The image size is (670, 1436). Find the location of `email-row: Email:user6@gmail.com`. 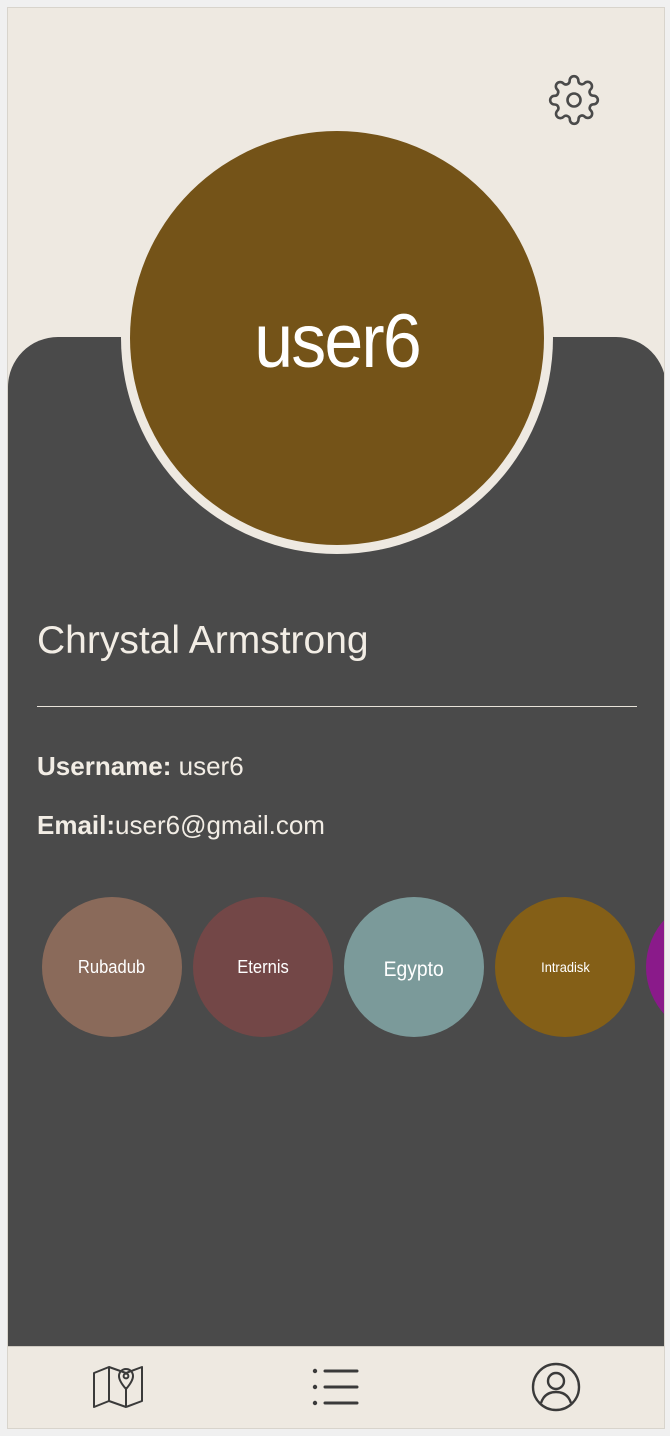

email-row: Email:user6@gmail.com is located at coordinates (181, 825).